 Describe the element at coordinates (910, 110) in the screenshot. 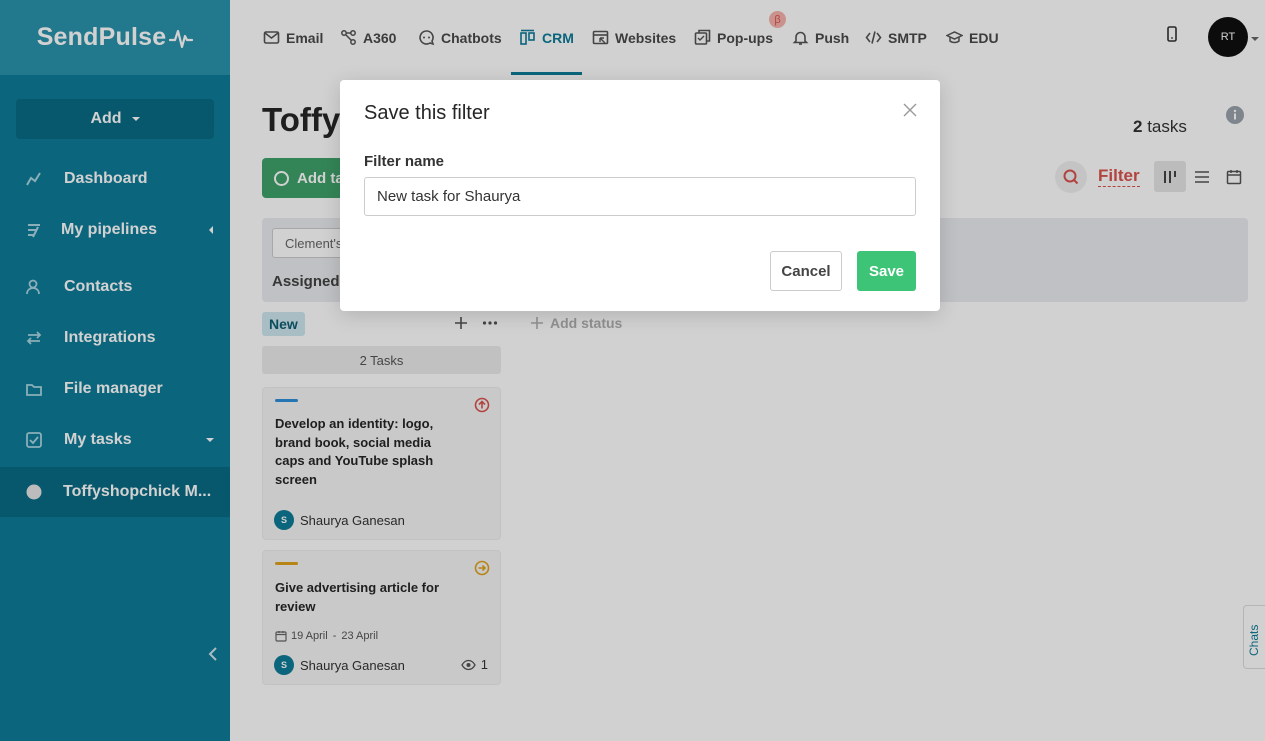

I see `close-icon` at that location.